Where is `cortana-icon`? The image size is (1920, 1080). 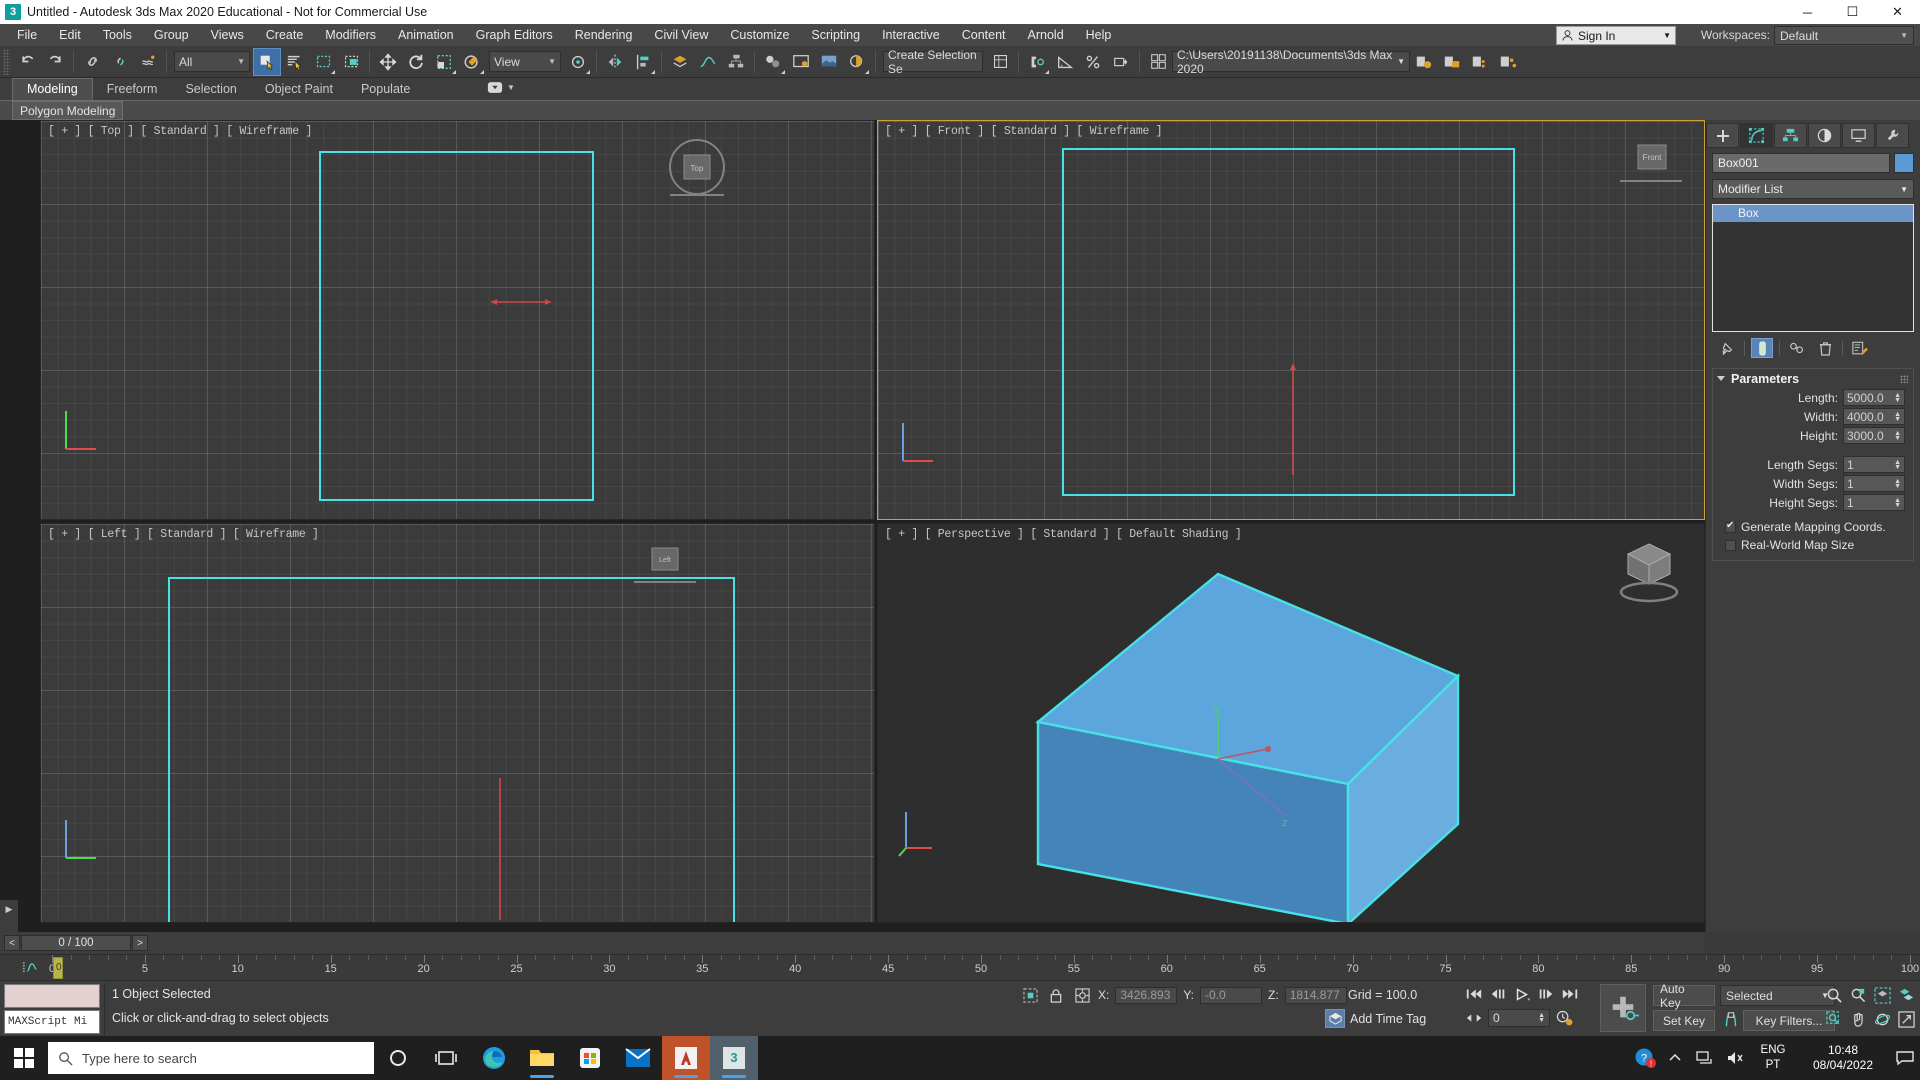 cortana-icon is located at coordinates (398, 1058).